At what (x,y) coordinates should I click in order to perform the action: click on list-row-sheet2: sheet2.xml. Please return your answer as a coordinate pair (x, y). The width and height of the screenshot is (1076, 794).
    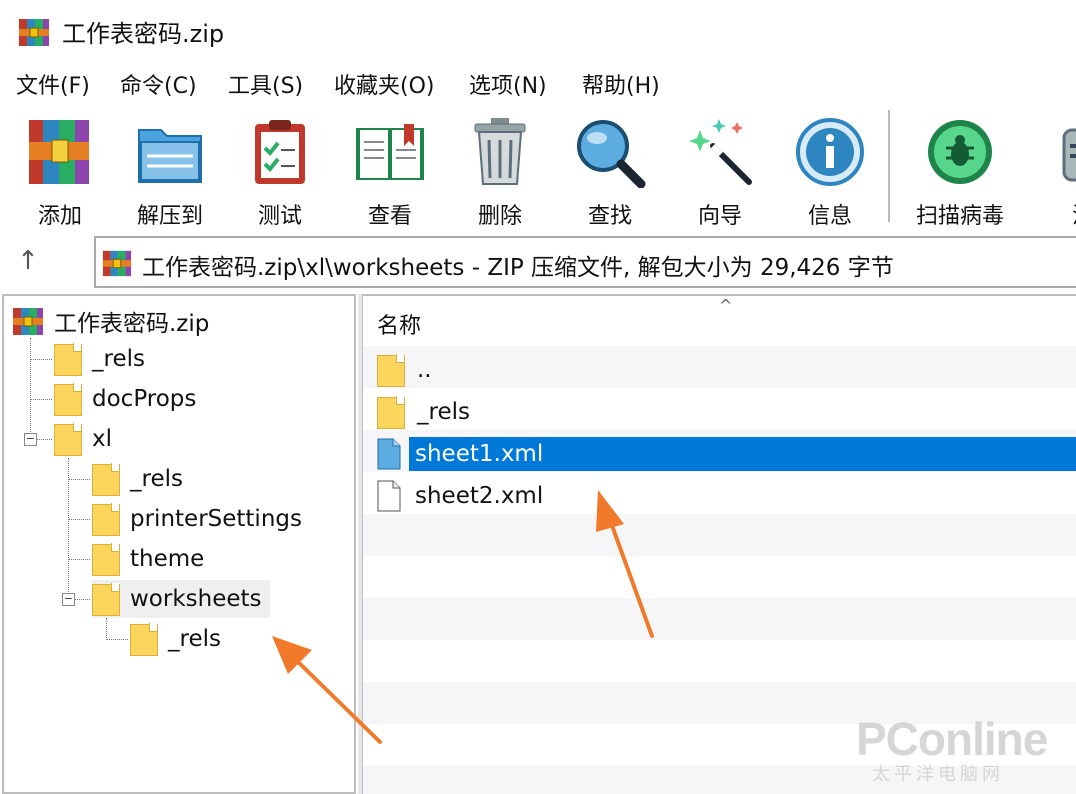
    Looking at the image, I should click on (463, 496).